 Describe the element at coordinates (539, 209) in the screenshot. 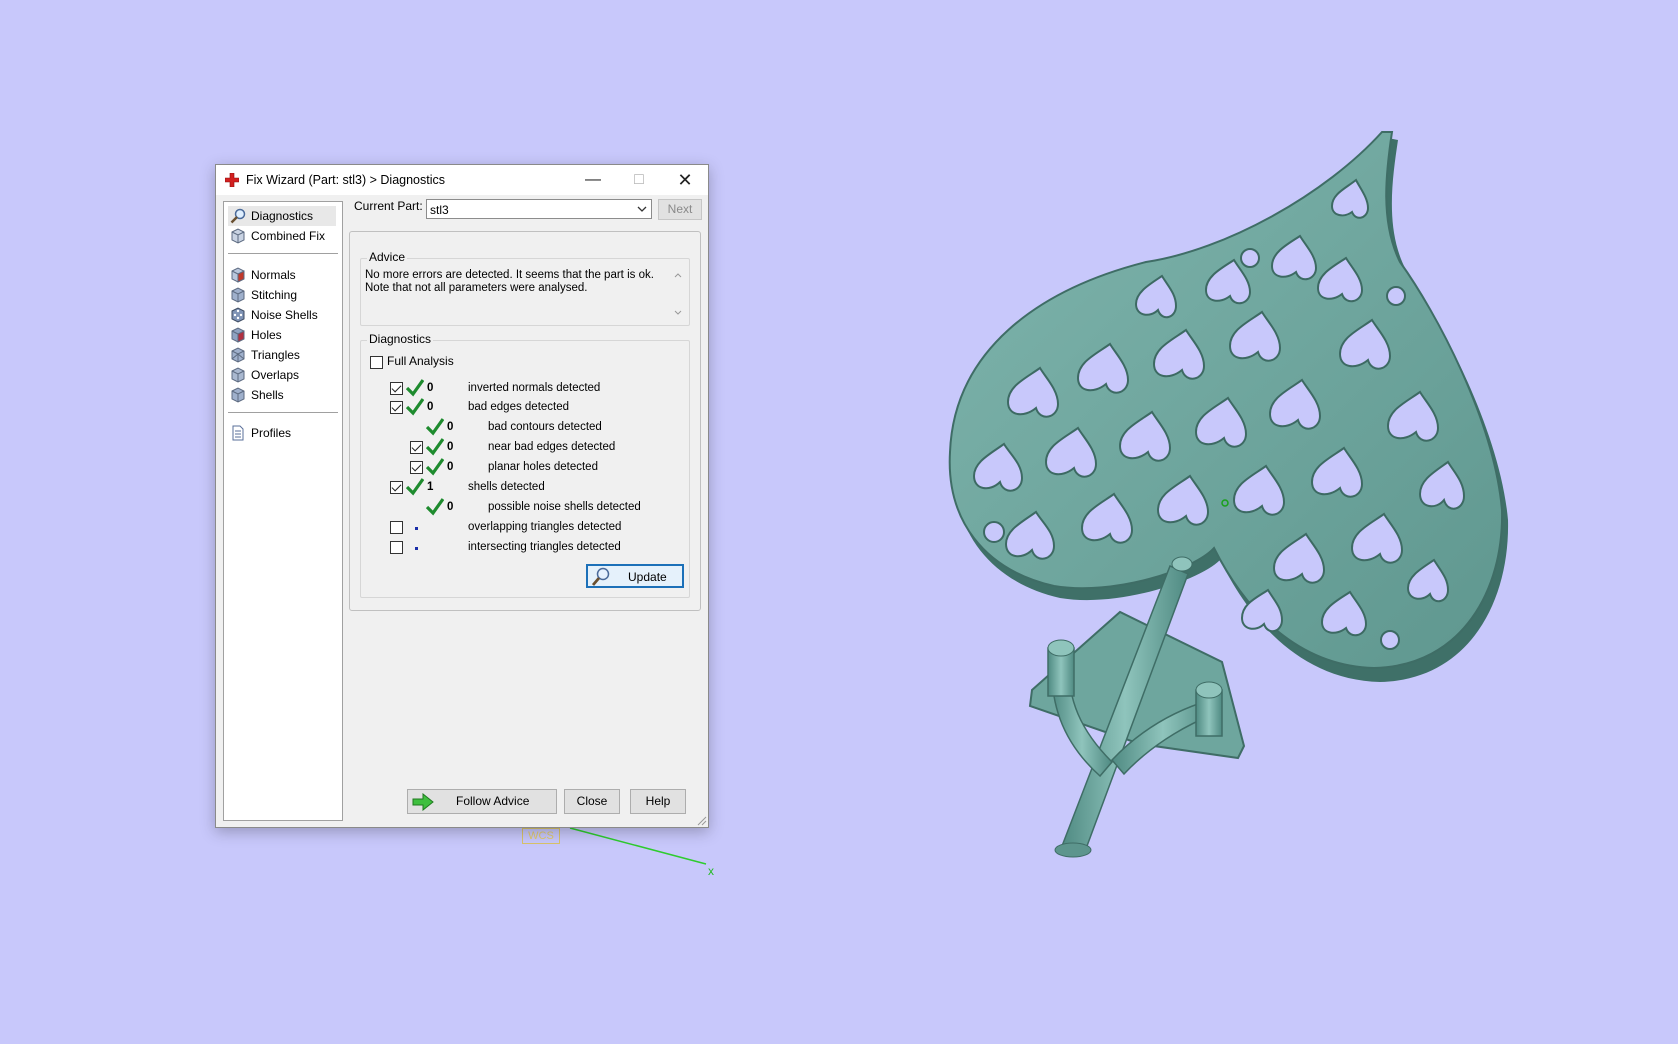

I see `current-part-select: stl3` at that location.